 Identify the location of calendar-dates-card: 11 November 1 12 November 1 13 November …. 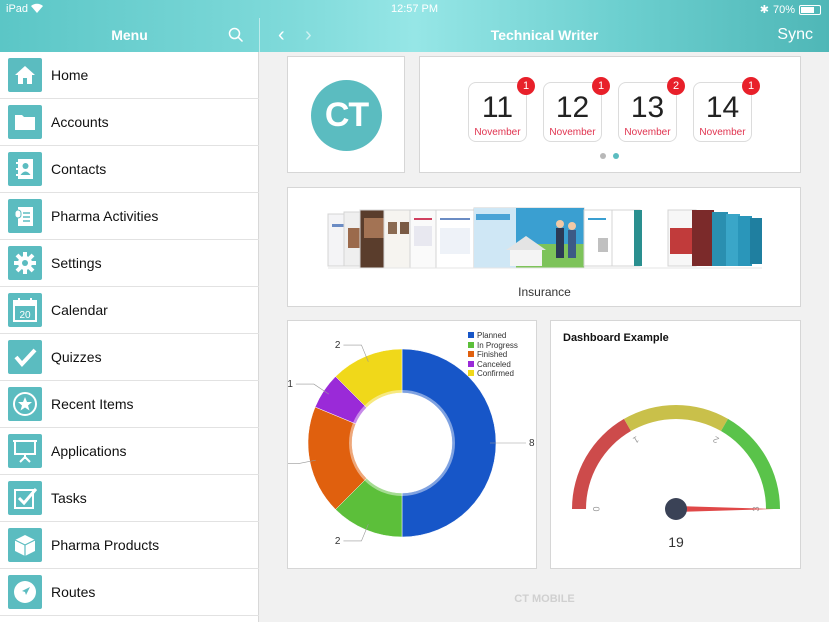
(610, 114).